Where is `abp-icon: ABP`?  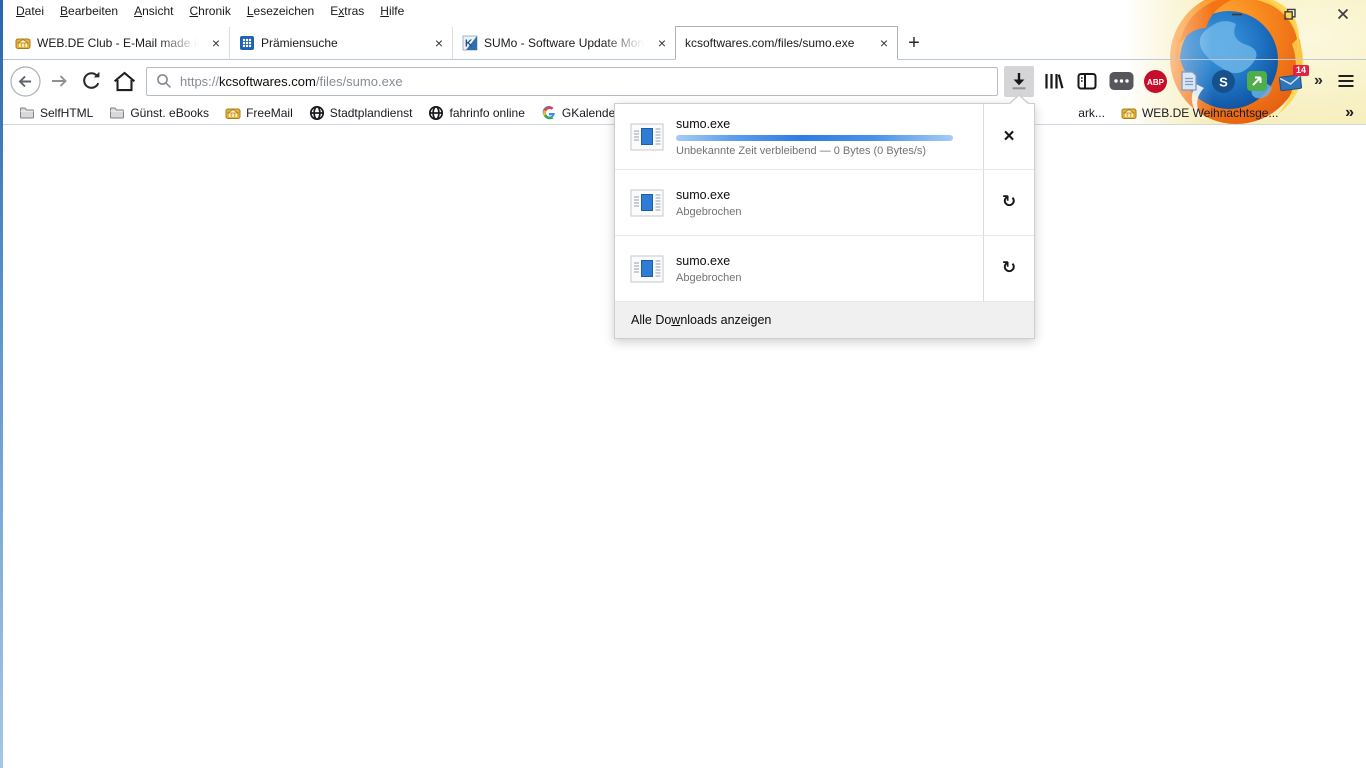
abp-icon: ABP is located at coordinates (1155, 81).